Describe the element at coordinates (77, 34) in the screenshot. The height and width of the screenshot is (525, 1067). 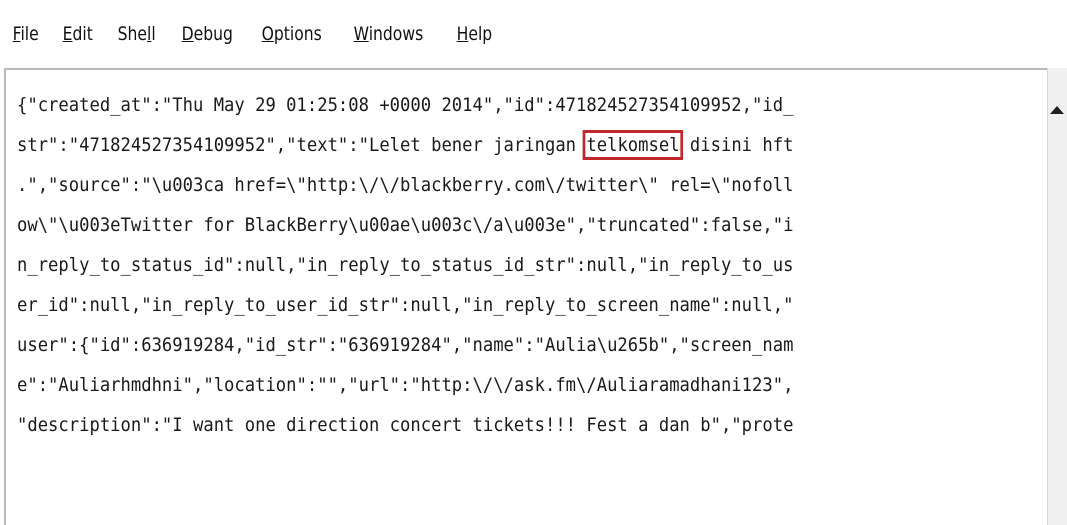
I see `menu-edit: Edit` at that location.